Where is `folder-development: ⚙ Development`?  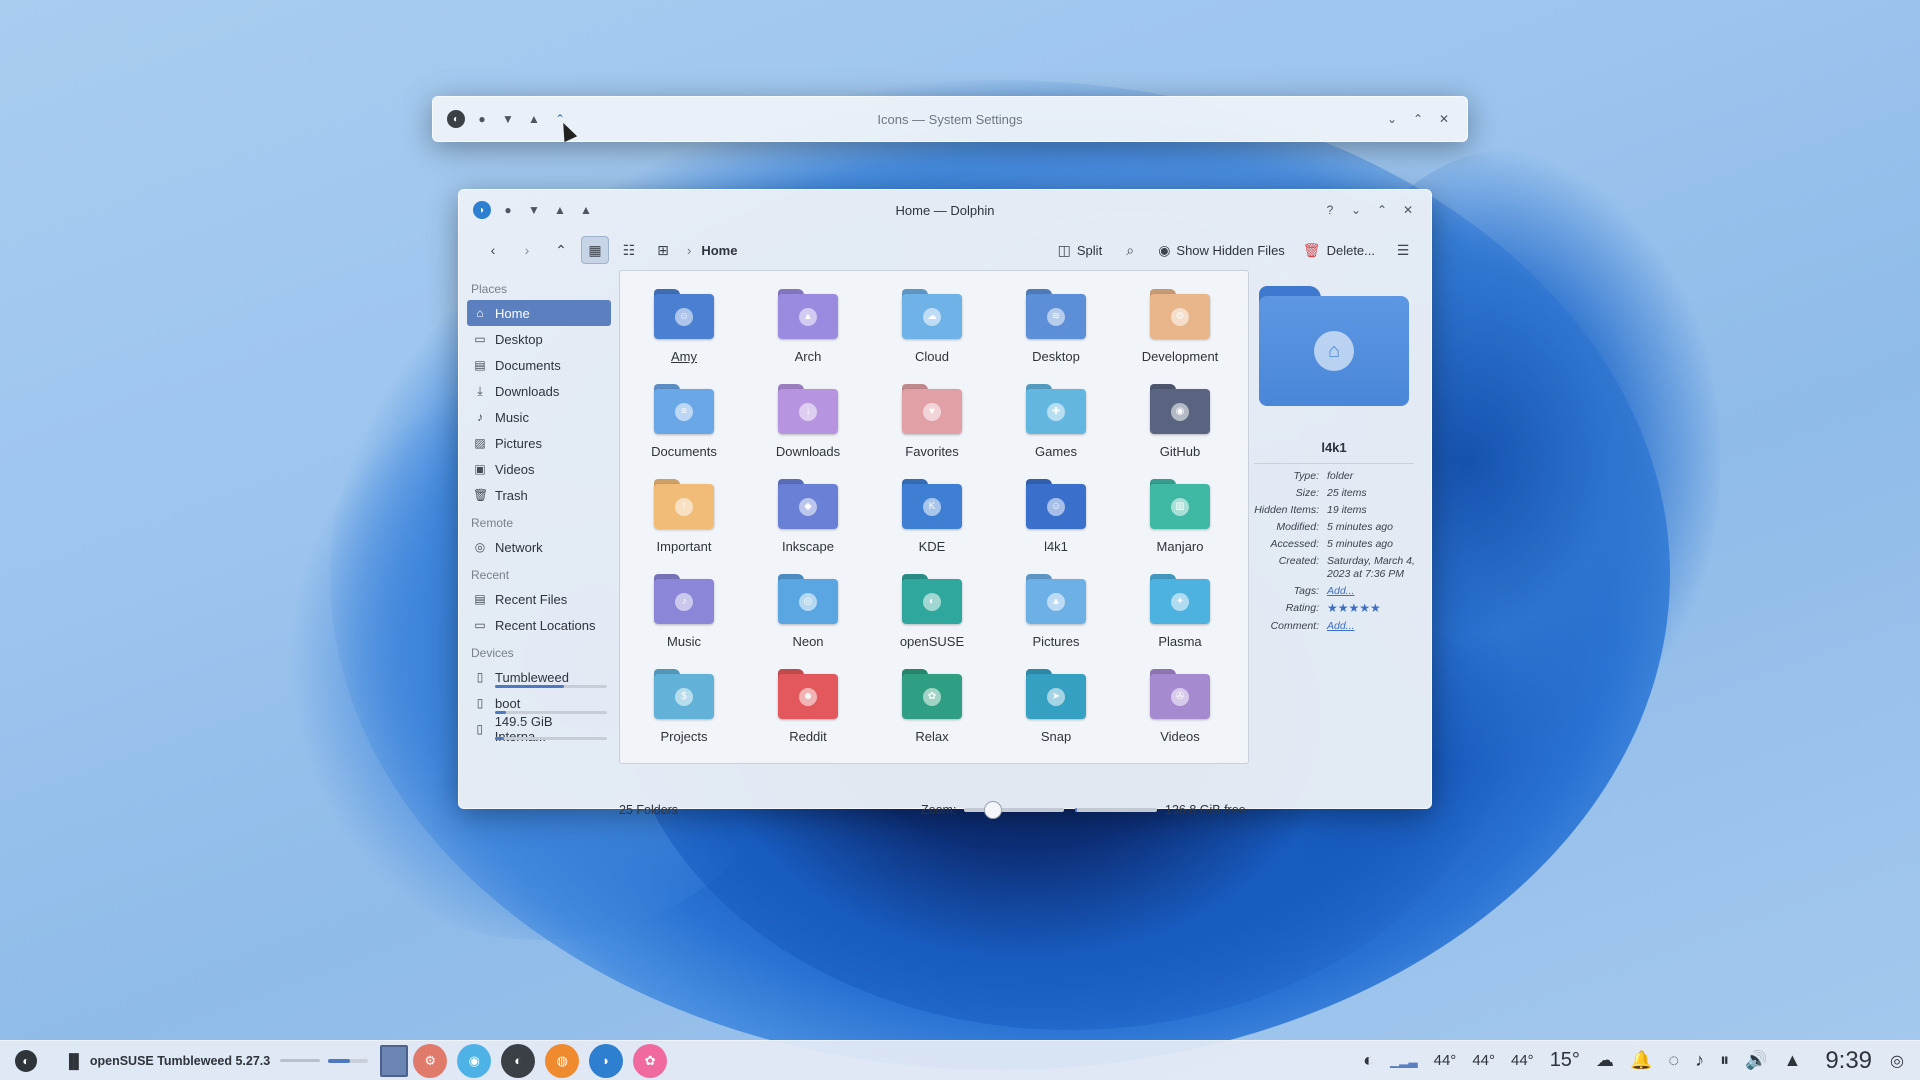 folder-development: ⚙ Development is located at coordinates (1180, 328).